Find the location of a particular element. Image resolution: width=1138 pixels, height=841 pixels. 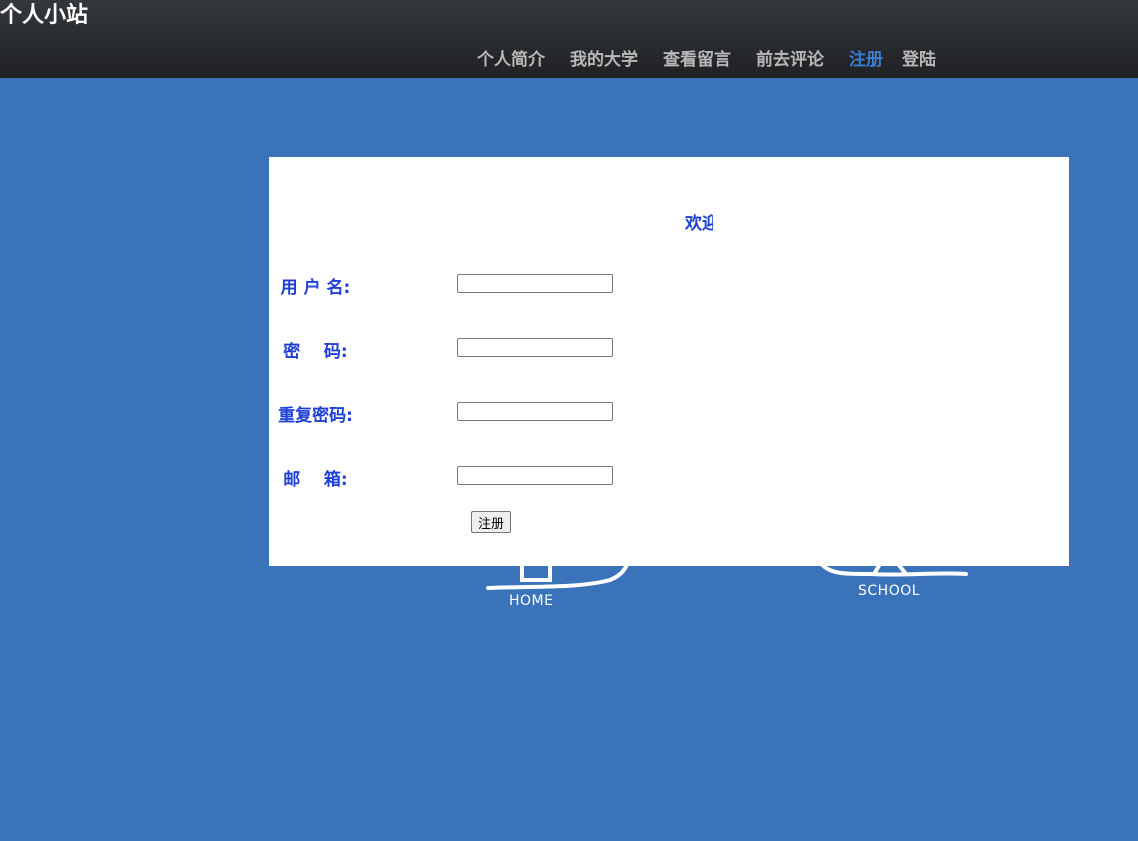

email-label: 邮 箱: is located at coordinates (315, 480).